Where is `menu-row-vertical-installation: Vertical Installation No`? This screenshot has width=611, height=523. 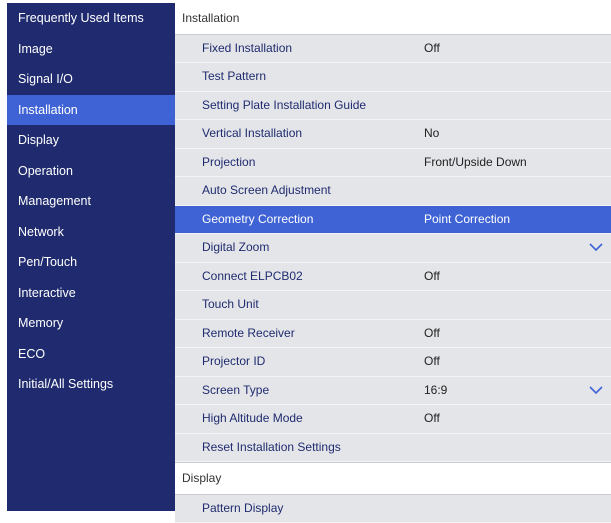
menu-row-vertical-installation: Vertical Installation No is located at coordinates (393, 134).